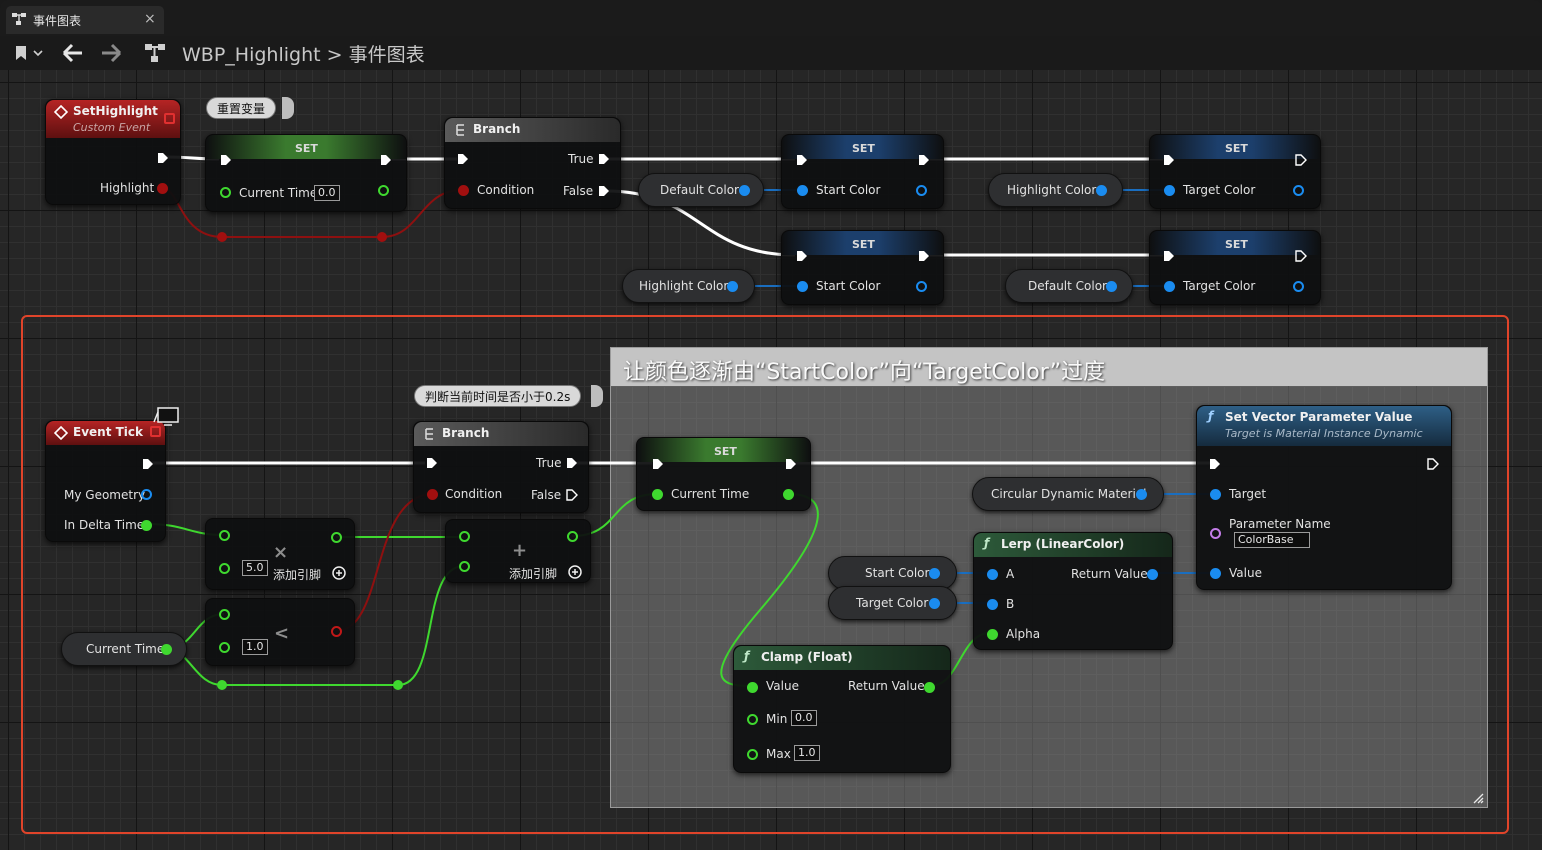  I want to click on breadcrumb-graph: 事件图表, so click(387, 55).